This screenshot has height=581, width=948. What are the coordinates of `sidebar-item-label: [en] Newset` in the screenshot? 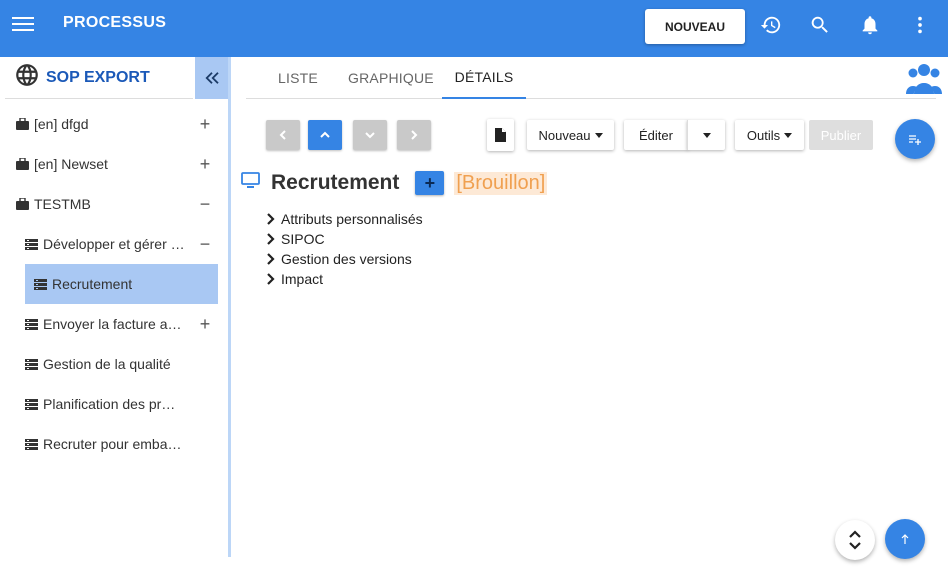 It's located at (71, 164).